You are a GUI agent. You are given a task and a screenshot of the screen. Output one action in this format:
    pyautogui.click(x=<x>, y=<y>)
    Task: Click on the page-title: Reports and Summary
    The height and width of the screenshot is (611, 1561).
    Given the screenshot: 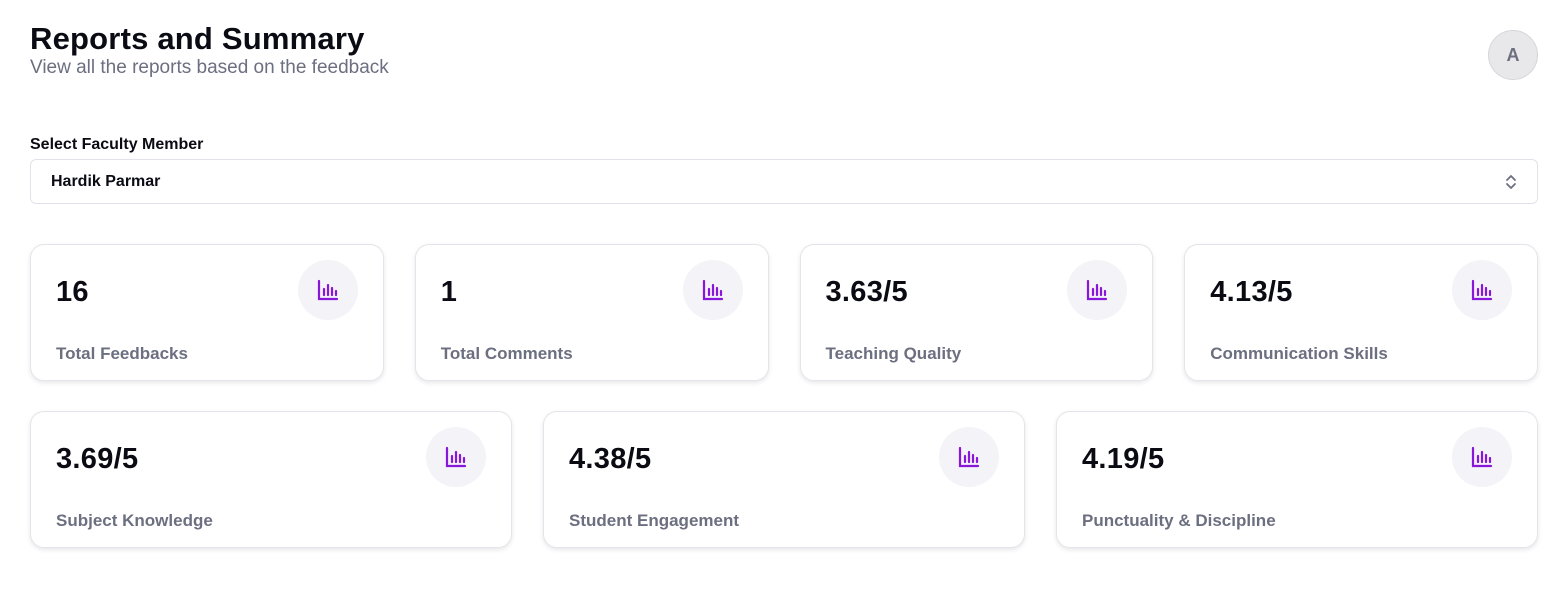 What is the action you would take?
    pyautogui.click(x=197, y=38)
    